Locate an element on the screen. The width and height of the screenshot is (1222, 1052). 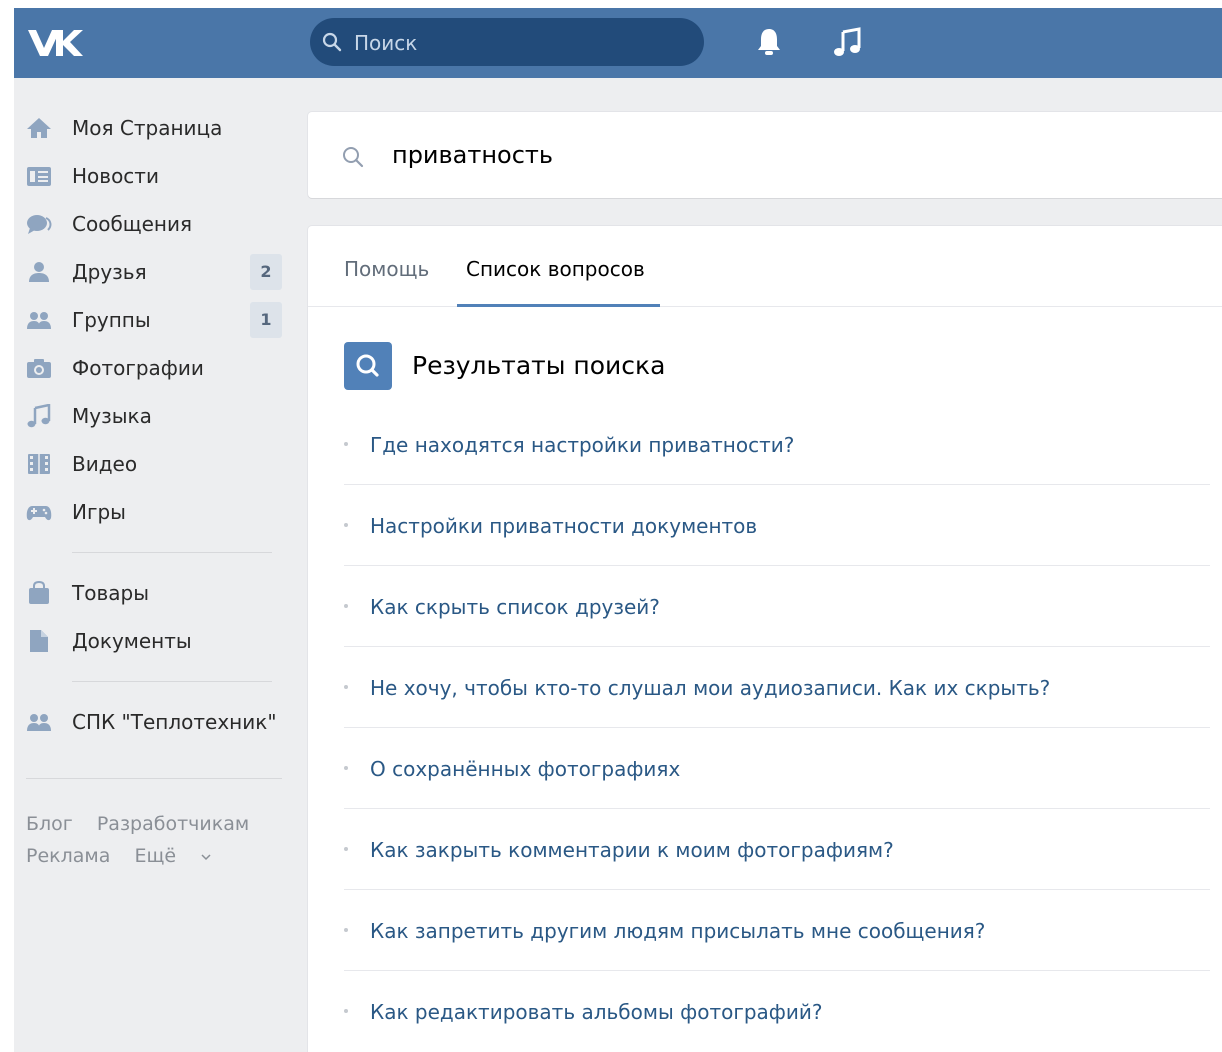
sidebar-item-label: Новости is located at coordinates (115, 176).